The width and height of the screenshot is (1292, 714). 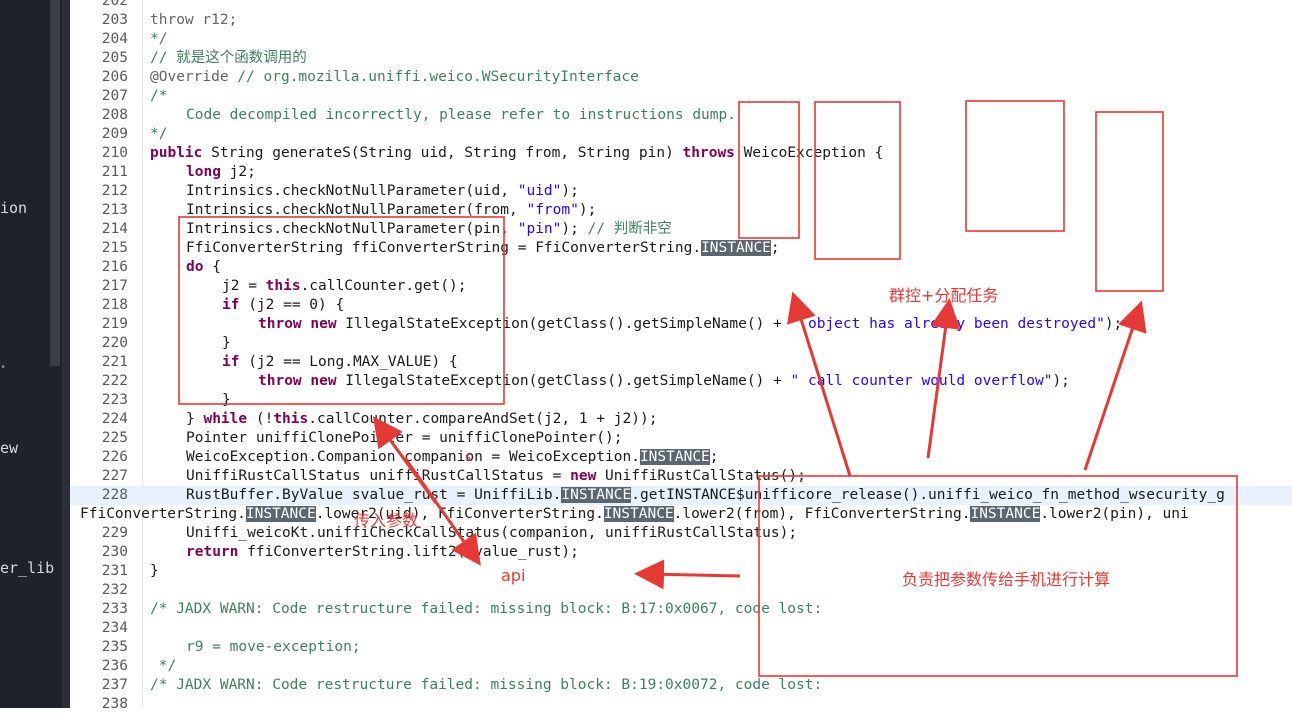 What do you see at coordinates (27, 568) in the screenshot?
I see `sidebar-item-label: er_lib` at bounding box center [27, 568].